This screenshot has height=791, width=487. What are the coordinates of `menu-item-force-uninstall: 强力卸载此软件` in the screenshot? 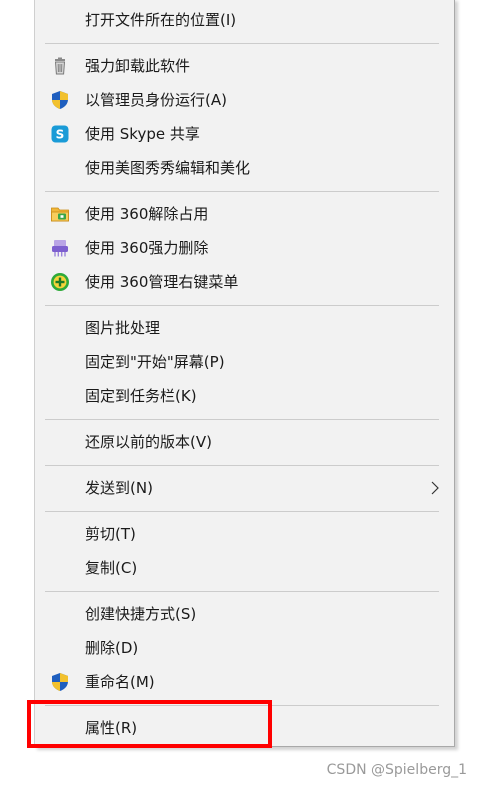 It's located at (244, 66).